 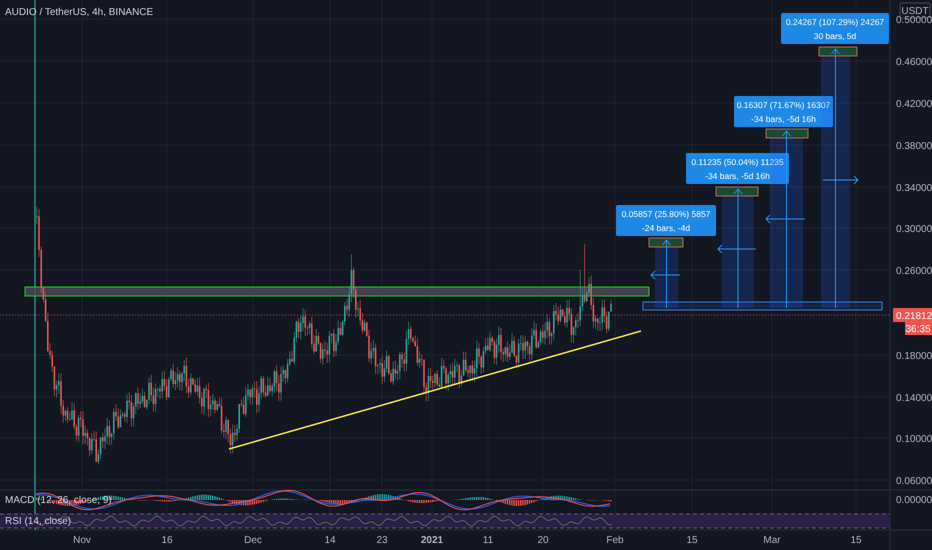 What do you see at coordinates (914, 229) in the screenshot?
I see `price-tick: 0.30000` at bounding box center [914, 229].